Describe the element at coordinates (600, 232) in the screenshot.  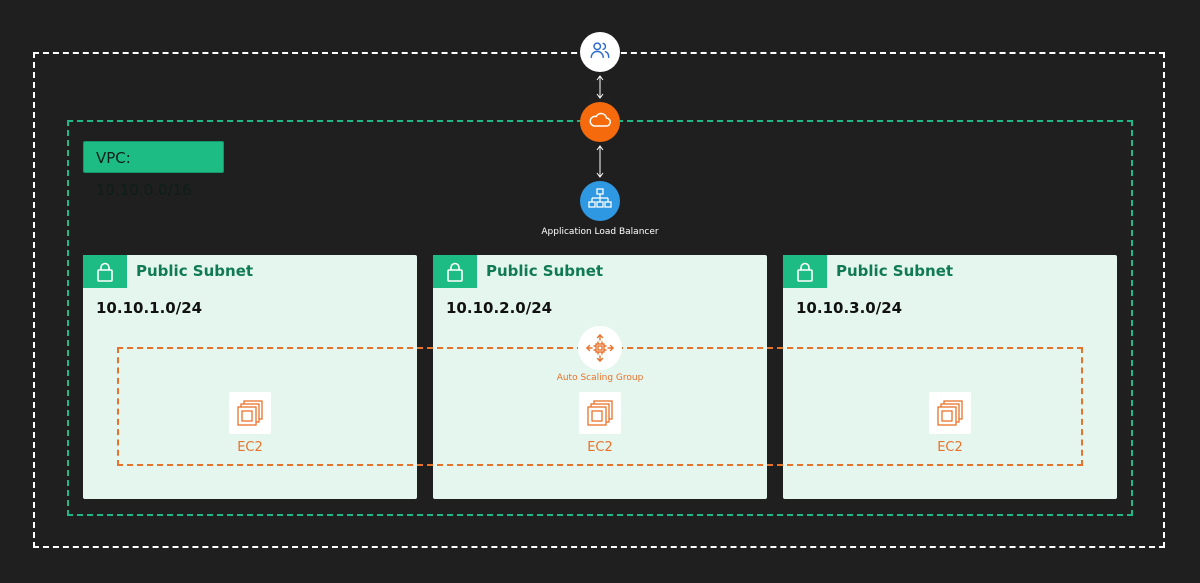
I see `load-balancer-label: Application Load Balancer` at that location.